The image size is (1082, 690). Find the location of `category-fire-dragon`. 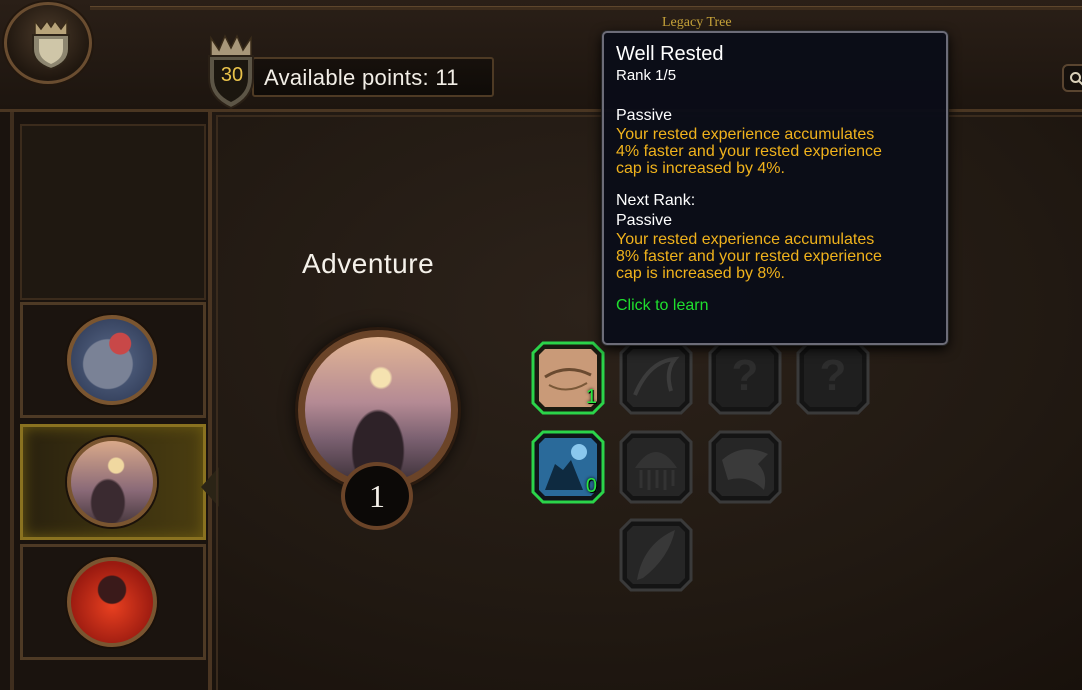

category-fire-dragon is located at coordinates (113, 602).